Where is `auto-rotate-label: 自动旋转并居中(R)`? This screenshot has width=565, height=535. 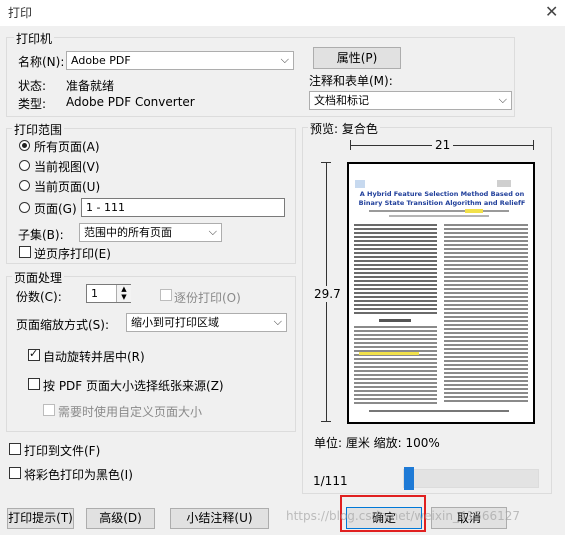
auto-rotate-label: 自动旋转并居中(R) is located at coordinates (94, 356).